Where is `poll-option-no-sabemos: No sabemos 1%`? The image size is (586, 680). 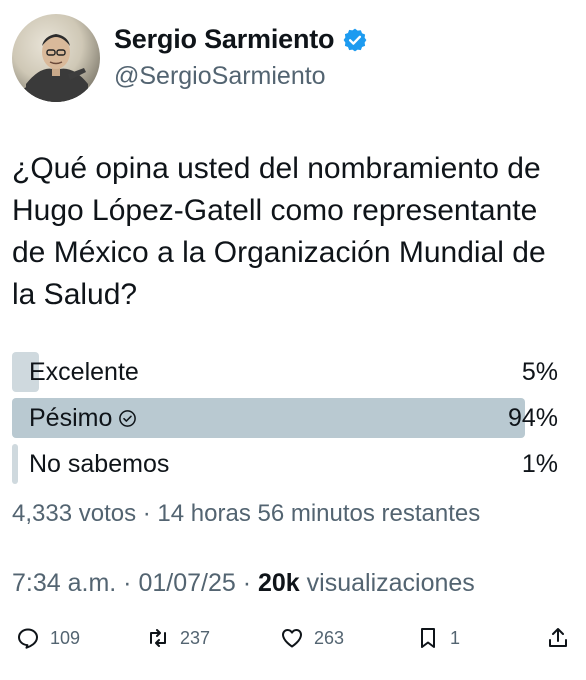 poll-option-no-sabemos: No sabemos 1% is located at coordinates (285, 464).